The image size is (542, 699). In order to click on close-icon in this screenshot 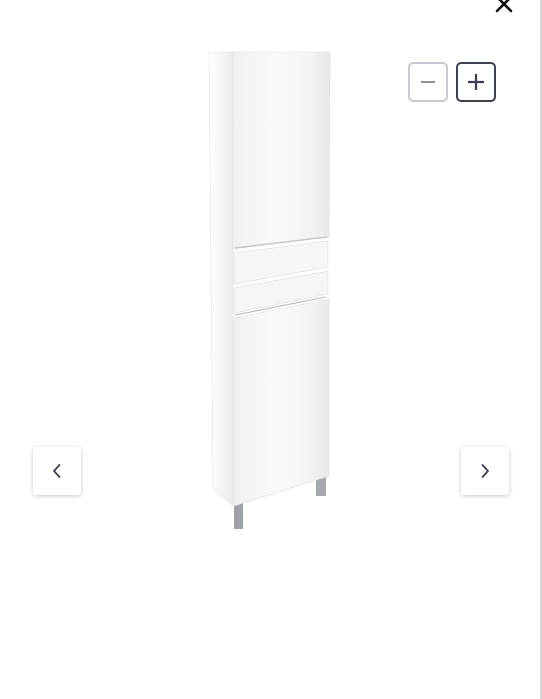, I will do `click(504, 6)`.